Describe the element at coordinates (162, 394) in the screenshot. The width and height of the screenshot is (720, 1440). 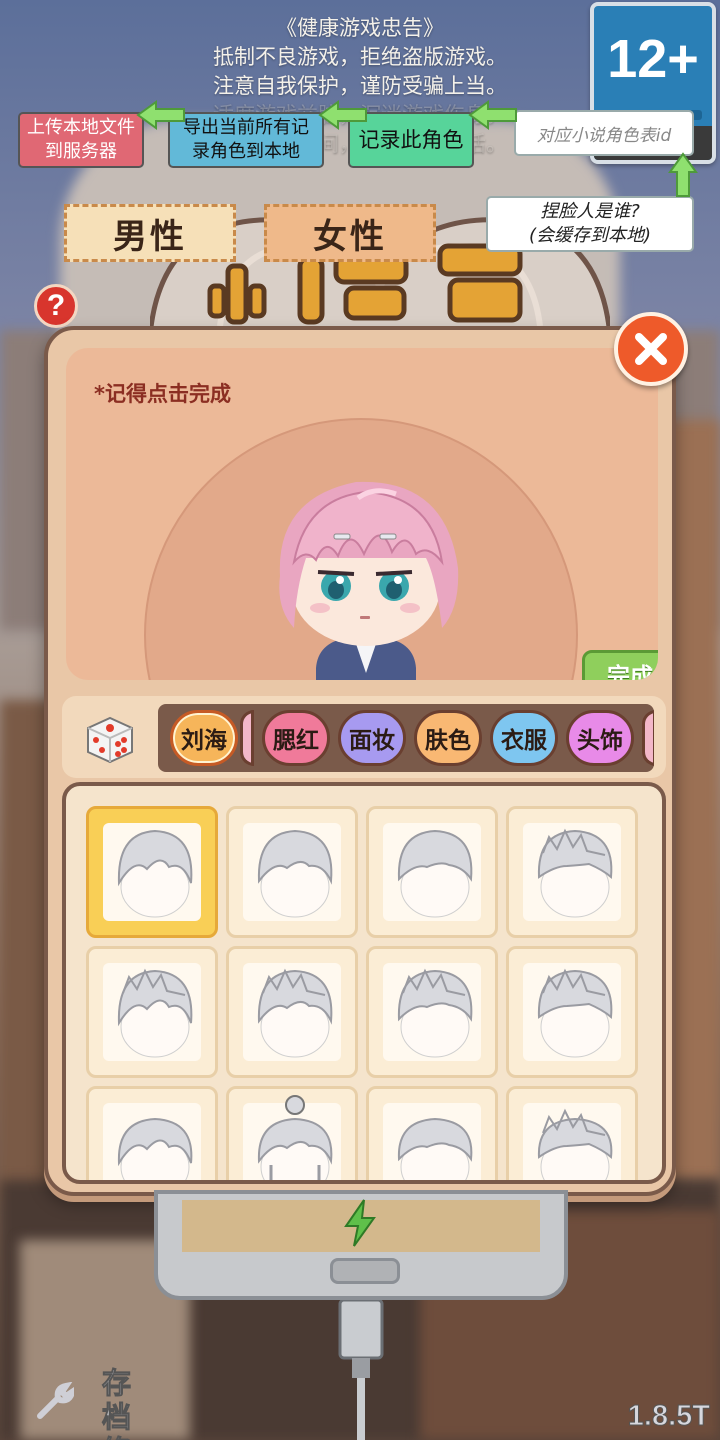
I see `reminder-text: *记得点击完成` at that location.